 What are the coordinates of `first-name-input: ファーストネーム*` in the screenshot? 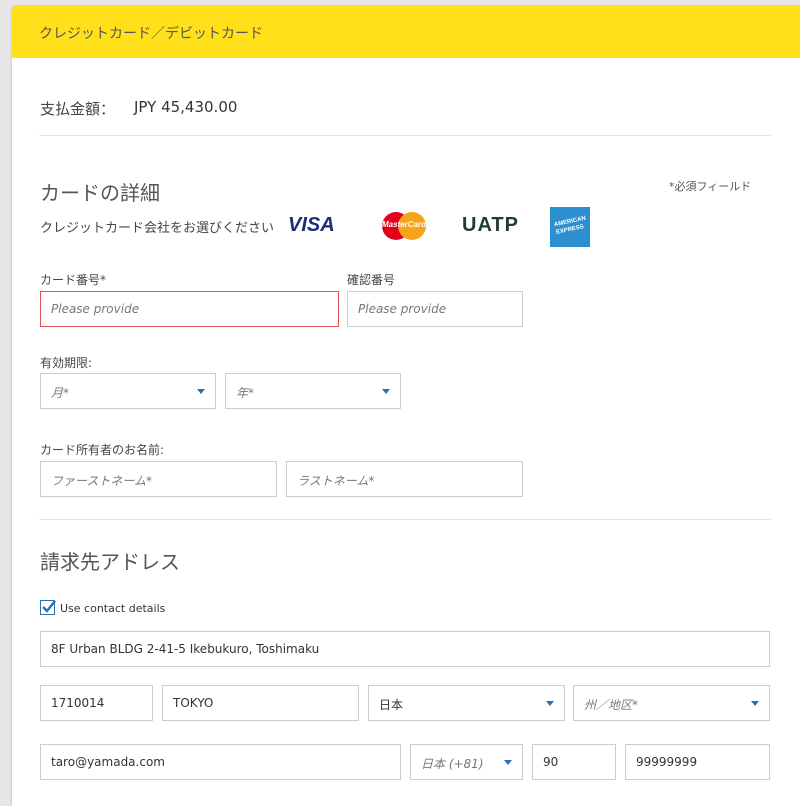 It's located at (158, 479).